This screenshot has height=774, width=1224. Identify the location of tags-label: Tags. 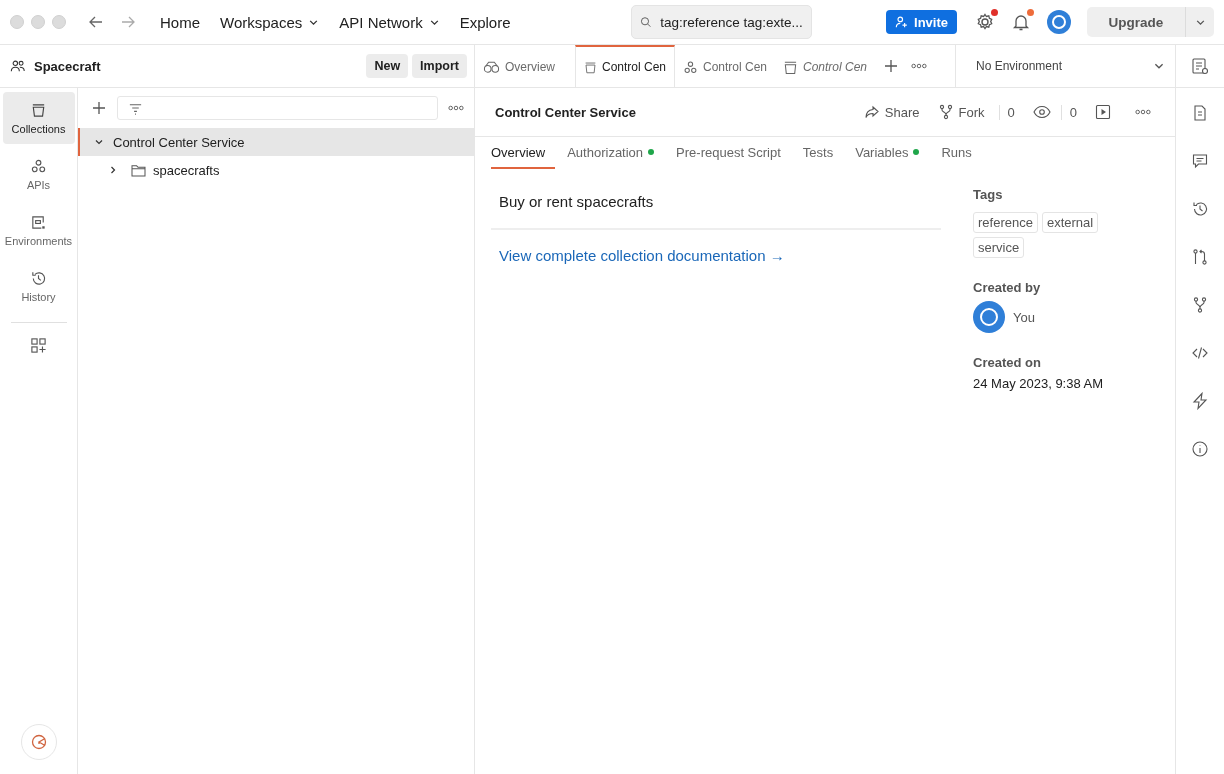
(988, 194).